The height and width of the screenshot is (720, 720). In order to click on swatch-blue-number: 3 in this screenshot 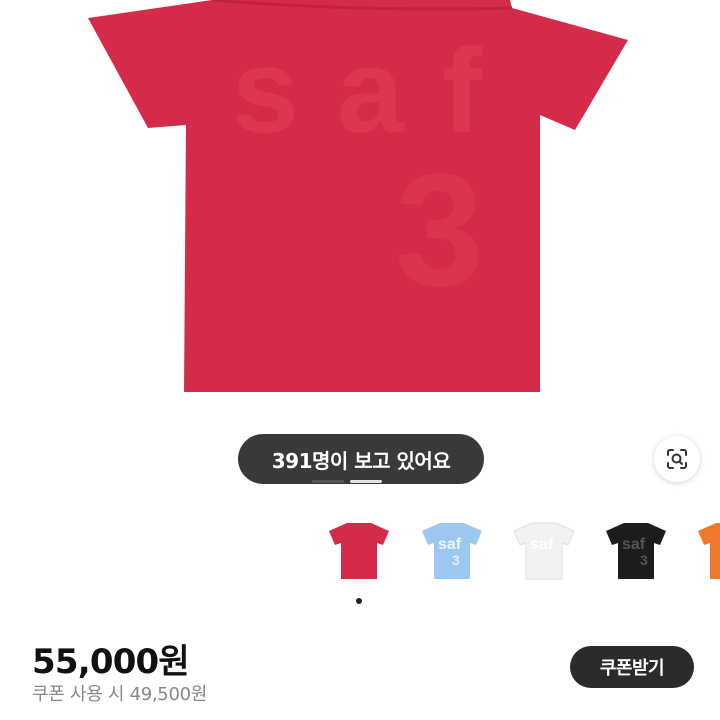, I will do `click(456, 560)`.